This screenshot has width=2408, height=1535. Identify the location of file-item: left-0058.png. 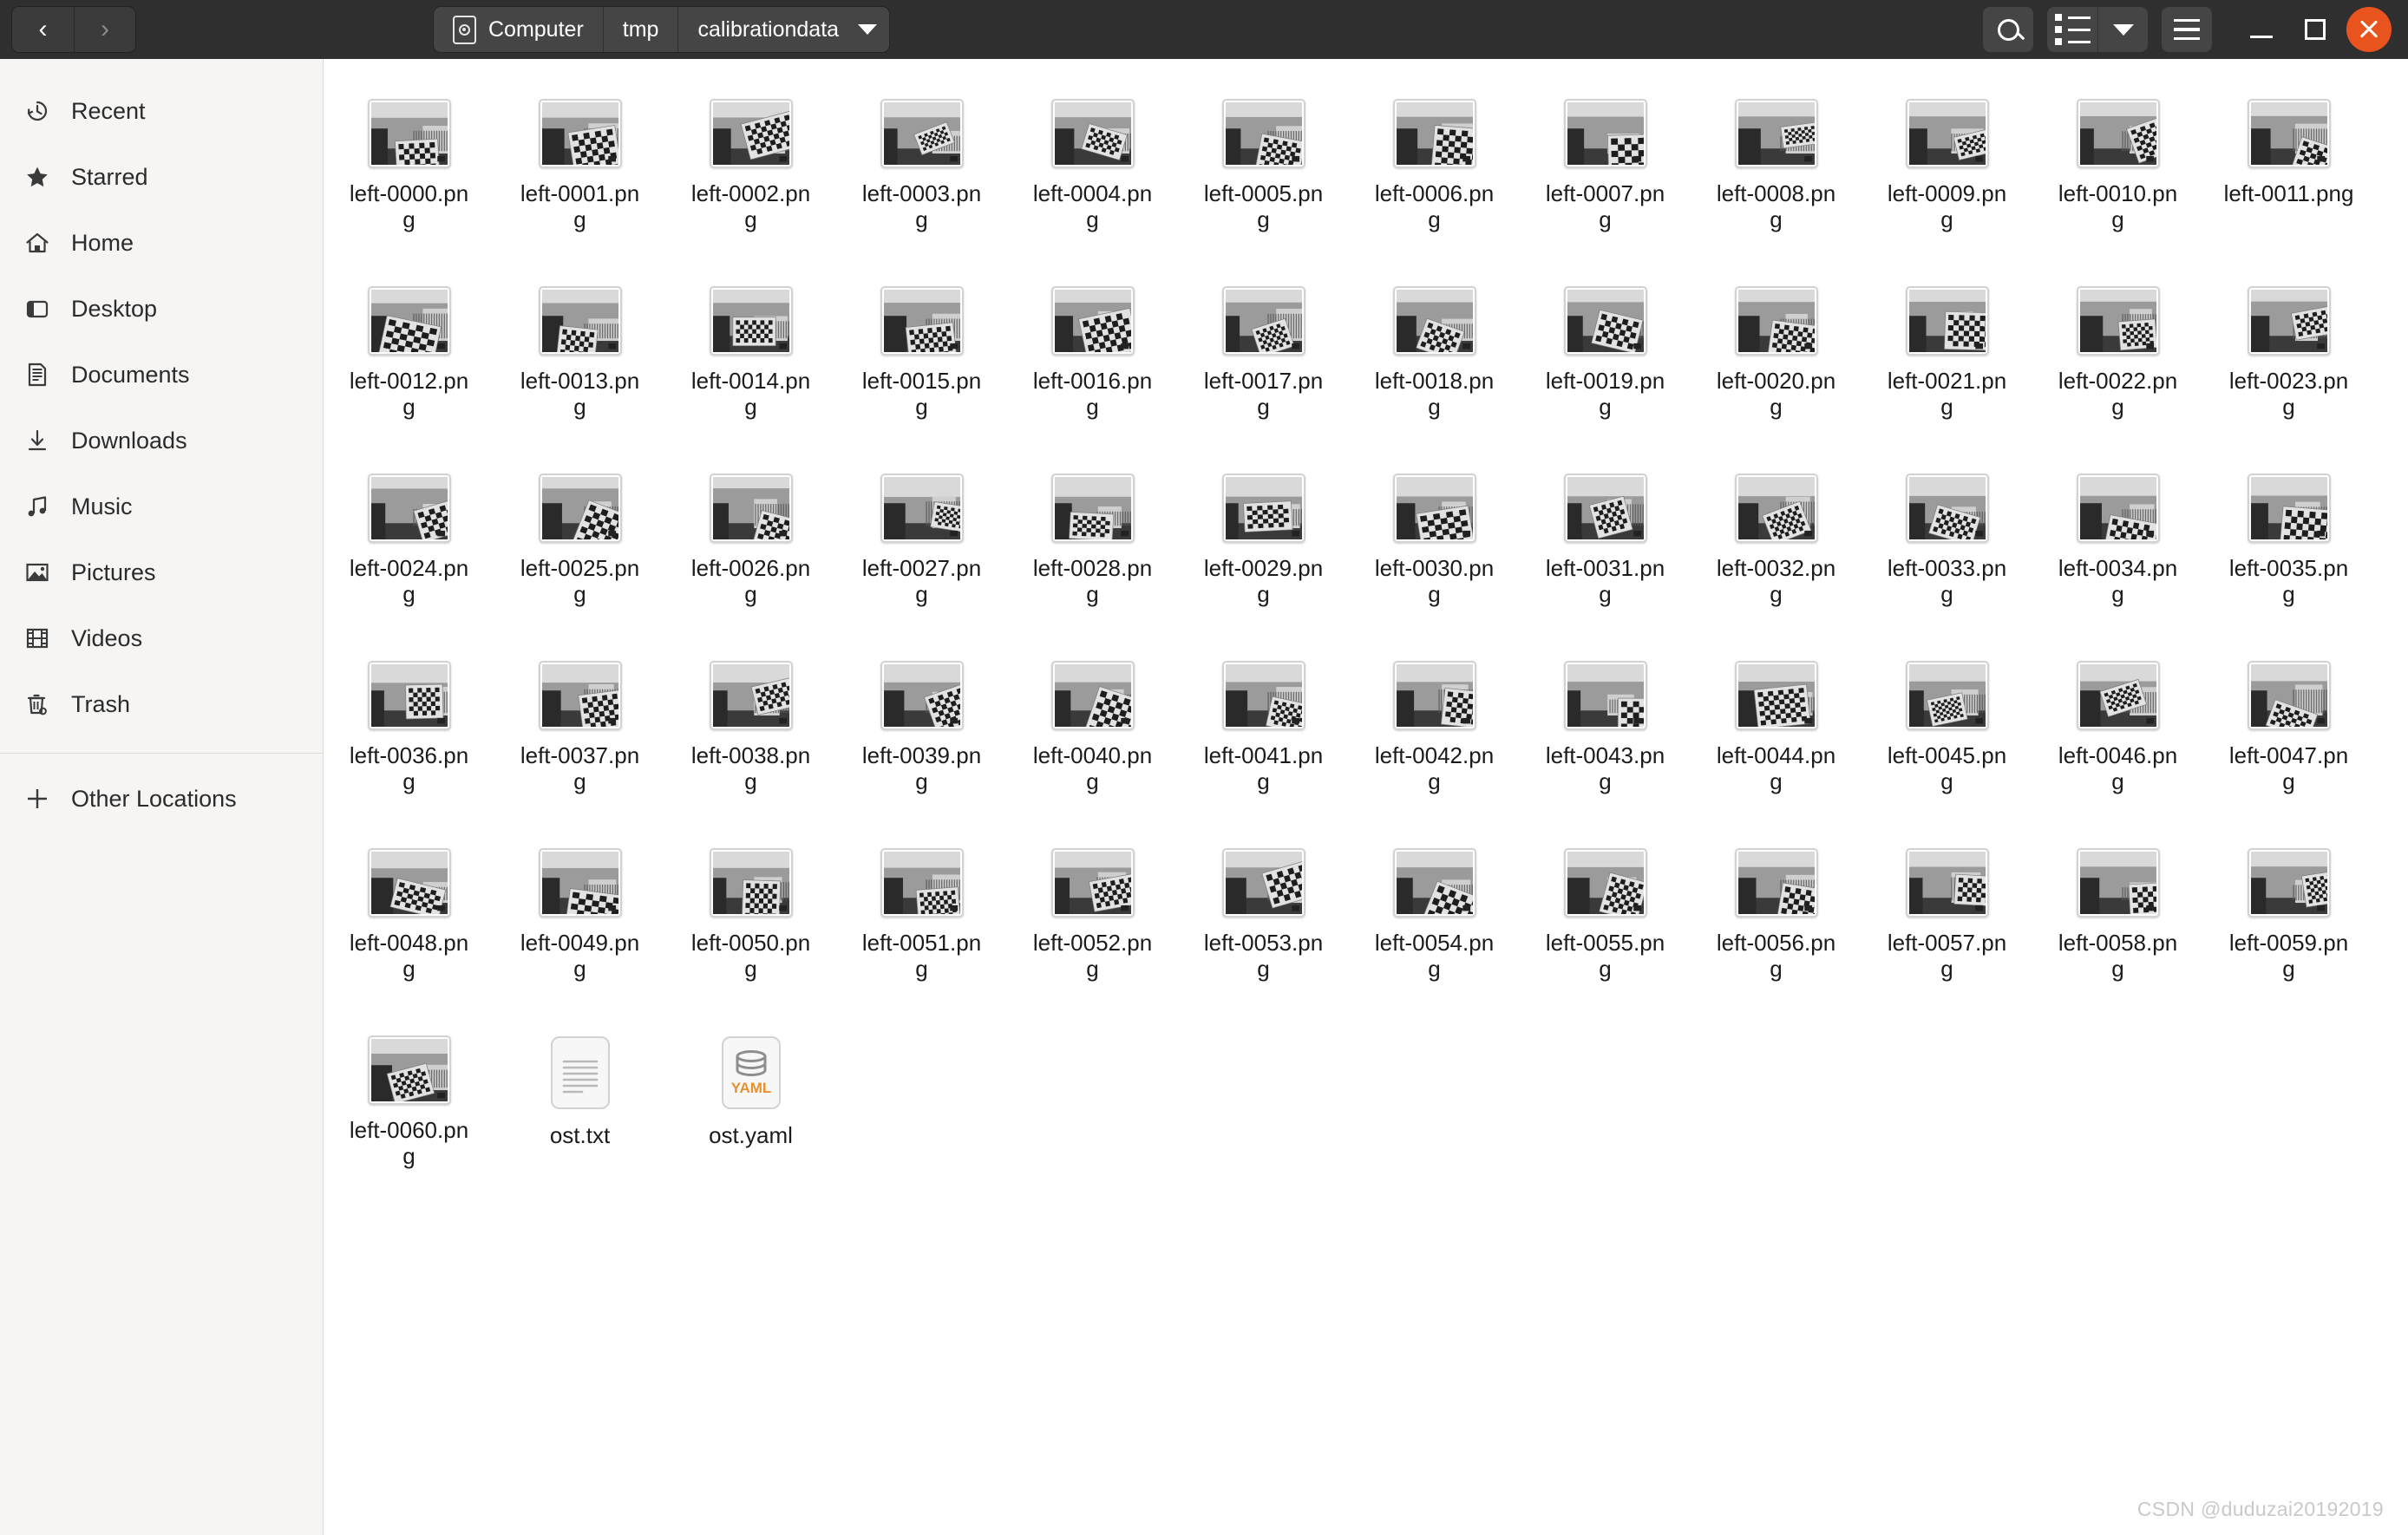
(2117, 921).